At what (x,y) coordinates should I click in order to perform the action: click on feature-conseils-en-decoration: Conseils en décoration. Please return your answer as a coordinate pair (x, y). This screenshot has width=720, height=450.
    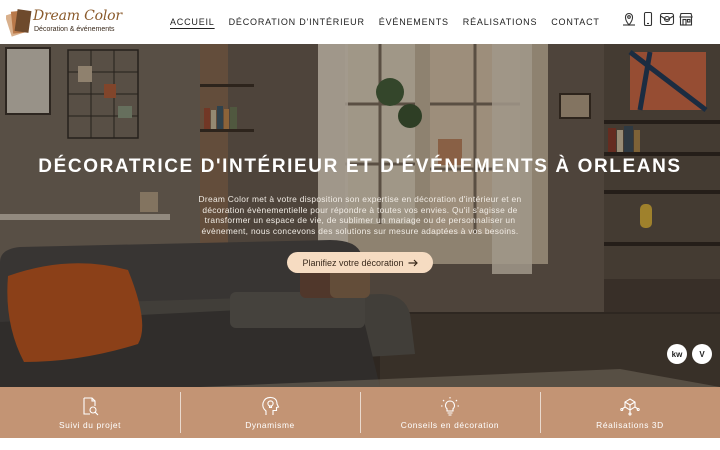
    Looking at the image, I should click on (450, 412).